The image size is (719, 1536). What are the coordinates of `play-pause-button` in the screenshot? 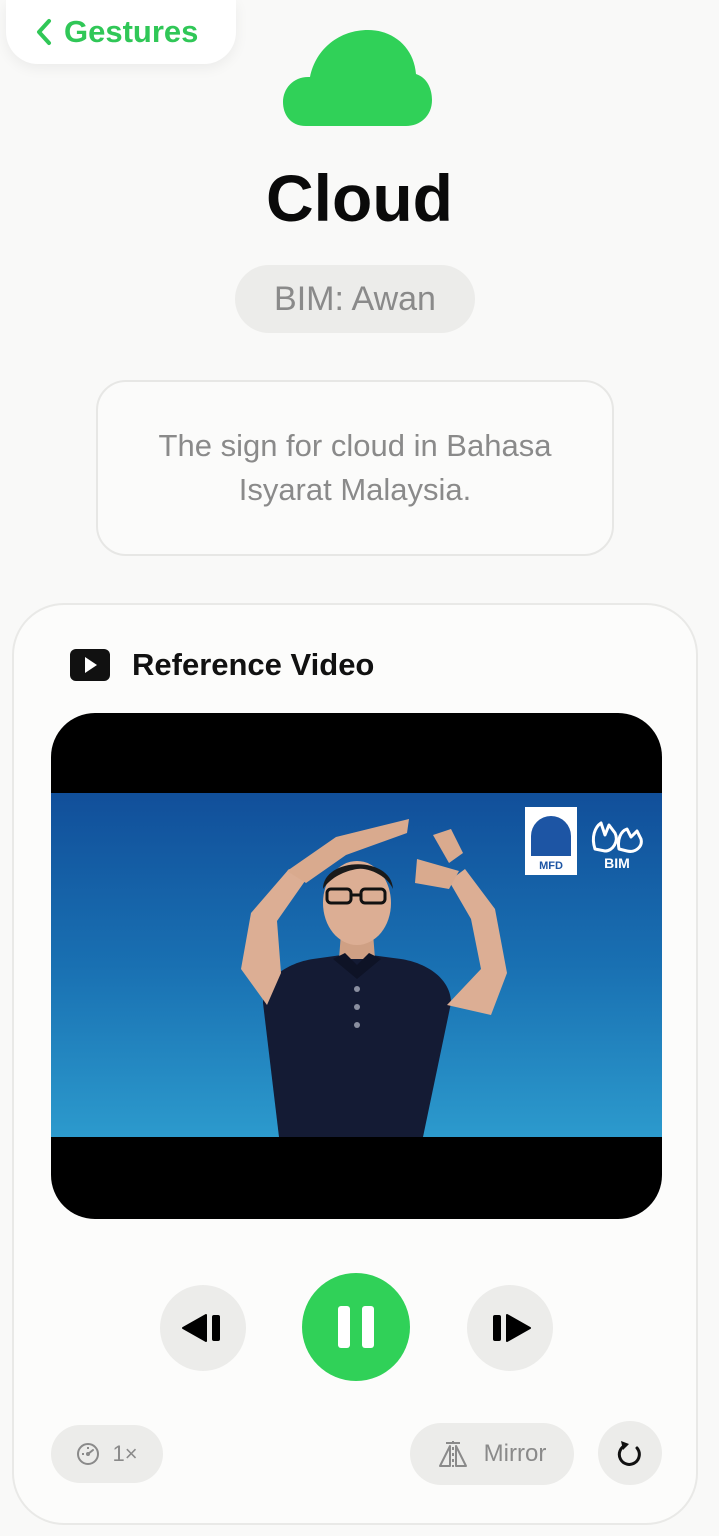 It's located at (356, 1327).